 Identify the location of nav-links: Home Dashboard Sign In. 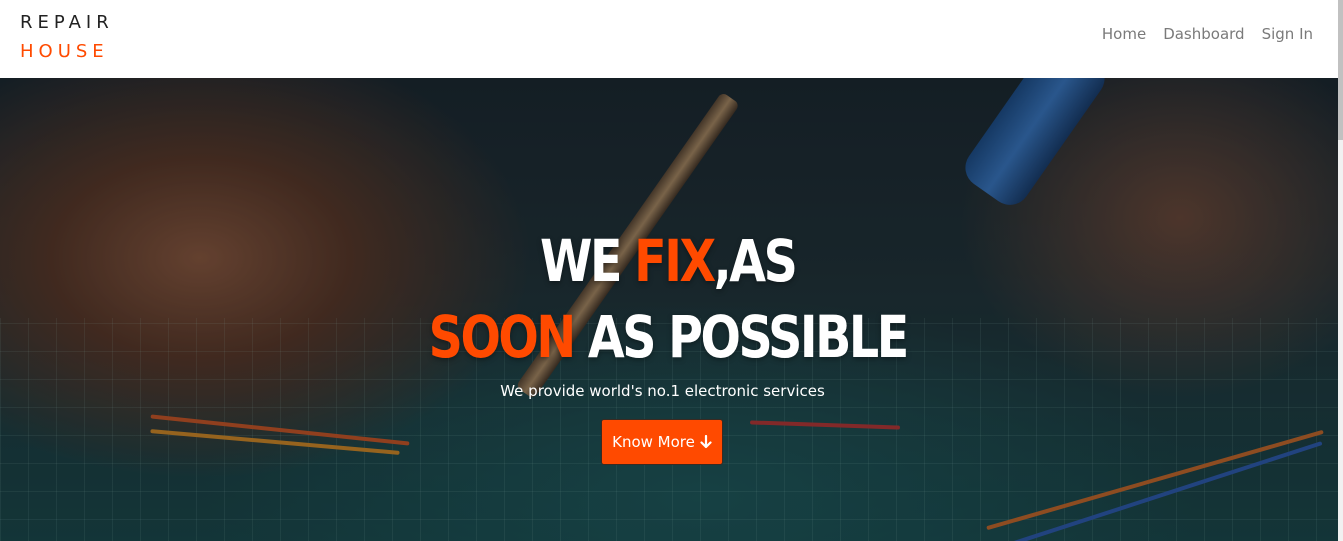
(1207, 34).